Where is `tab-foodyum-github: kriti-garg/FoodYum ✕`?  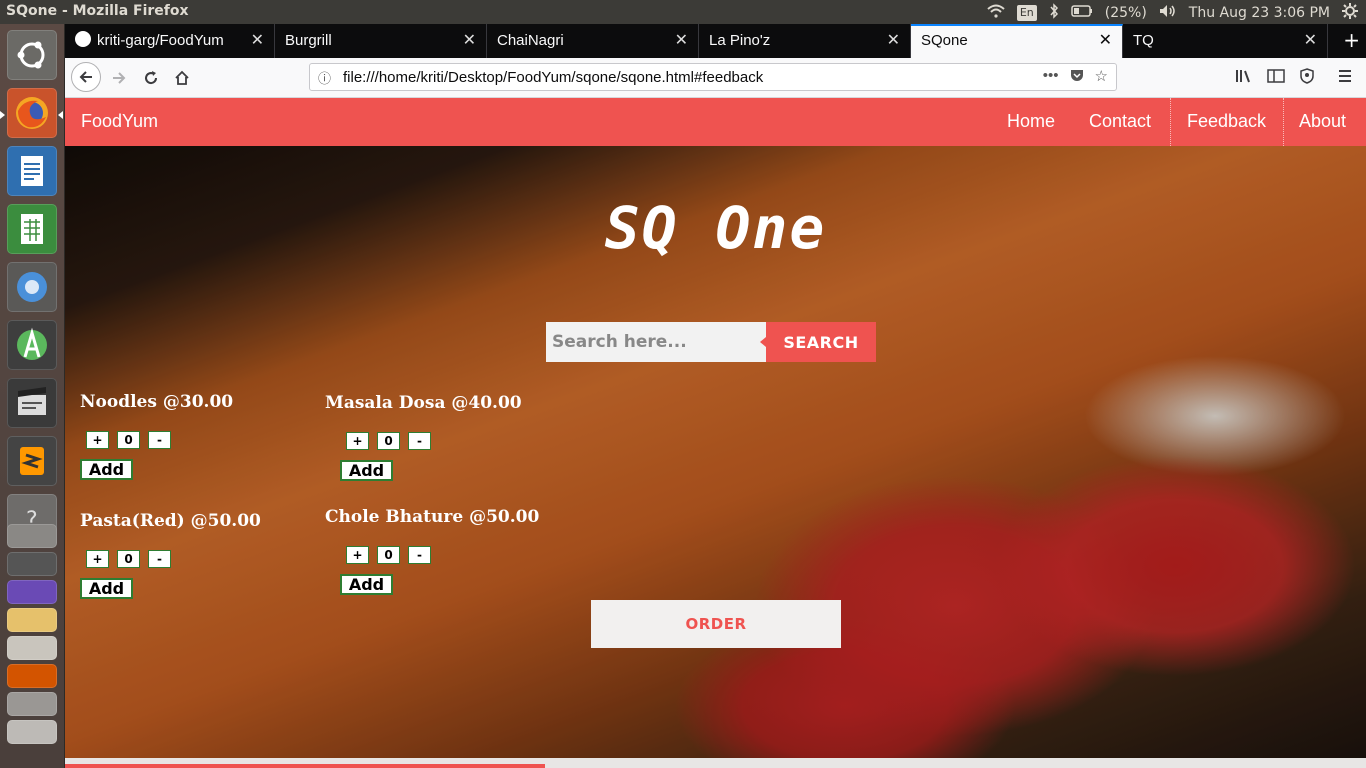
tab-foodyum-github: kriti-garg/FoodYum ✕ is located at coordinates (170, 41).